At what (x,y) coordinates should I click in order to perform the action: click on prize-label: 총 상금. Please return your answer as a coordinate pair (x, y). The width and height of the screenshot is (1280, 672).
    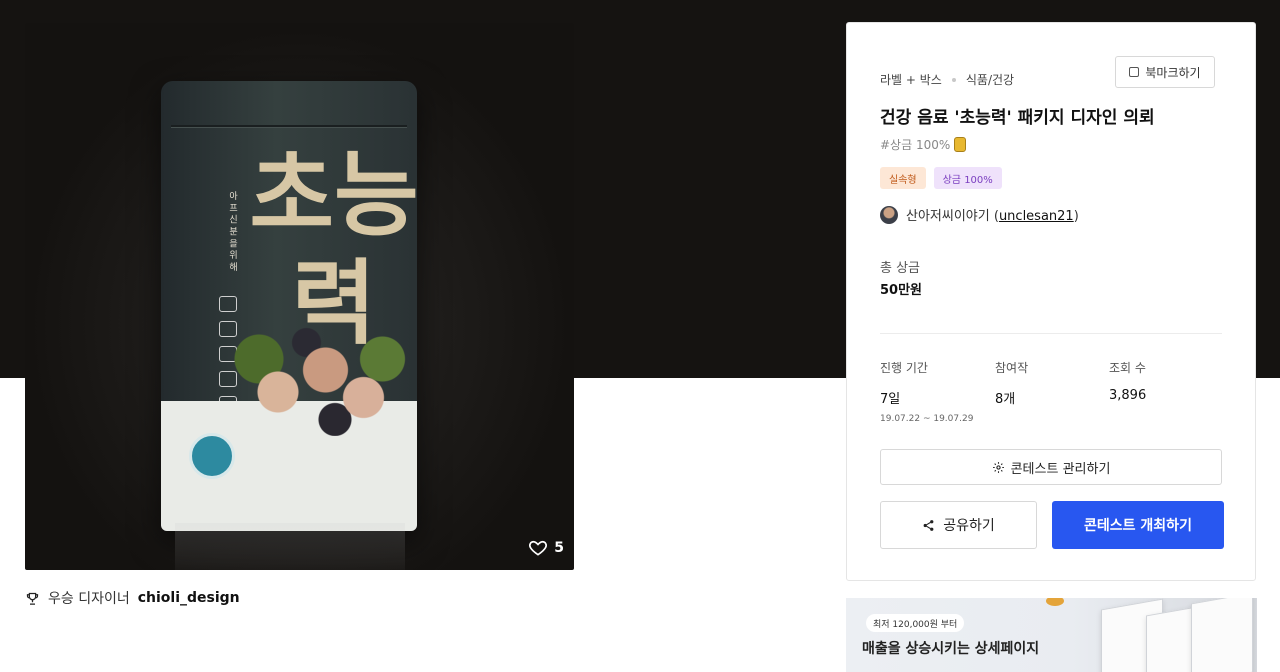
    Looking at the image, I should click on (900, 268).